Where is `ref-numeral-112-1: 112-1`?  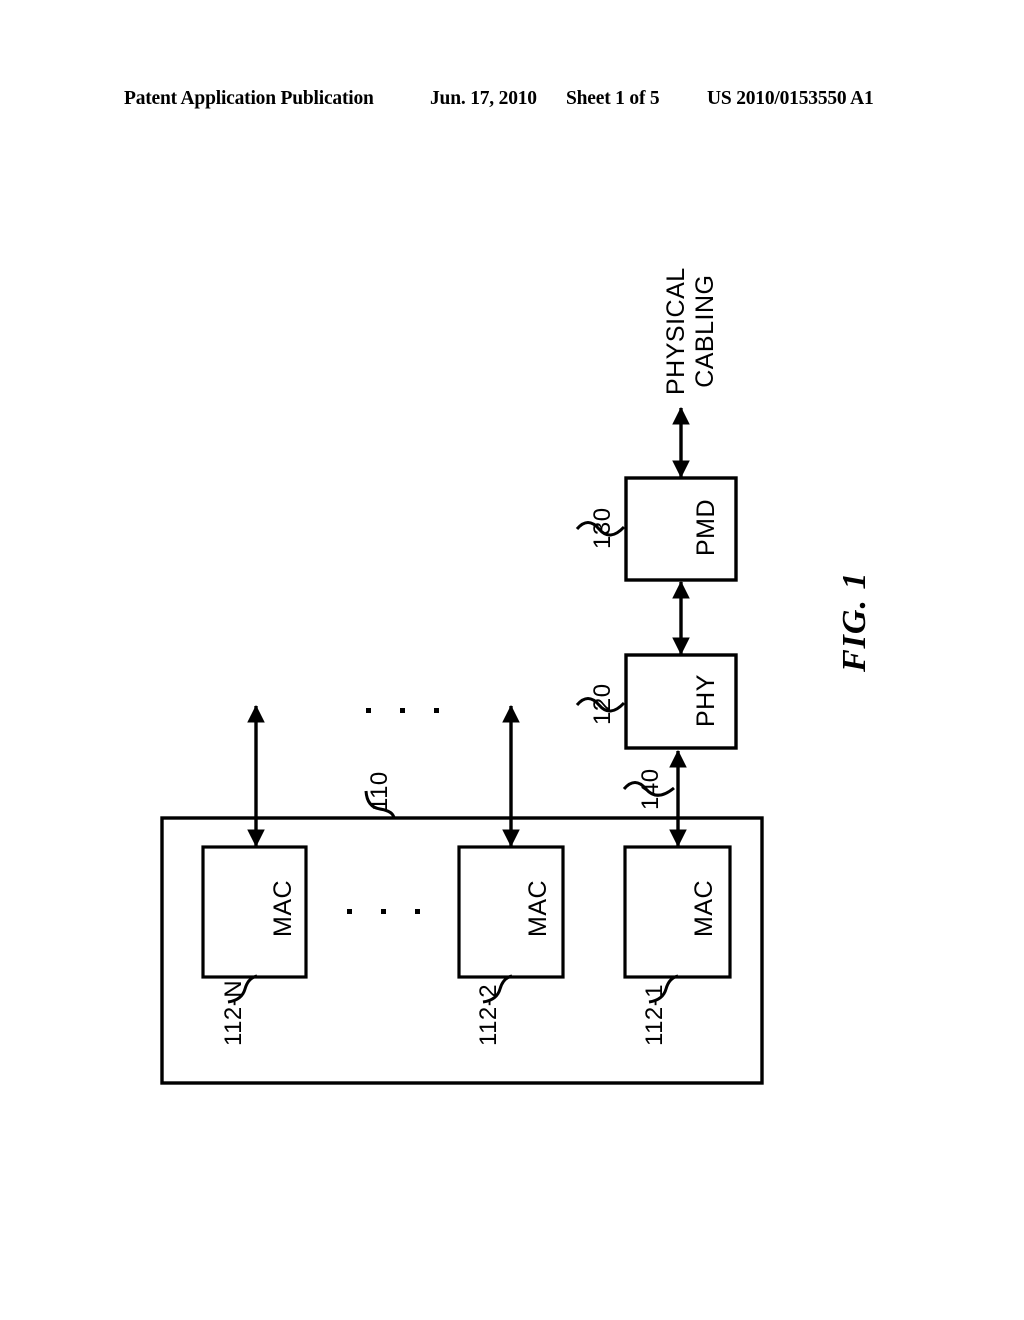 ref-numeral-112-1: 112-1 is located at coordinates (654, 1014).